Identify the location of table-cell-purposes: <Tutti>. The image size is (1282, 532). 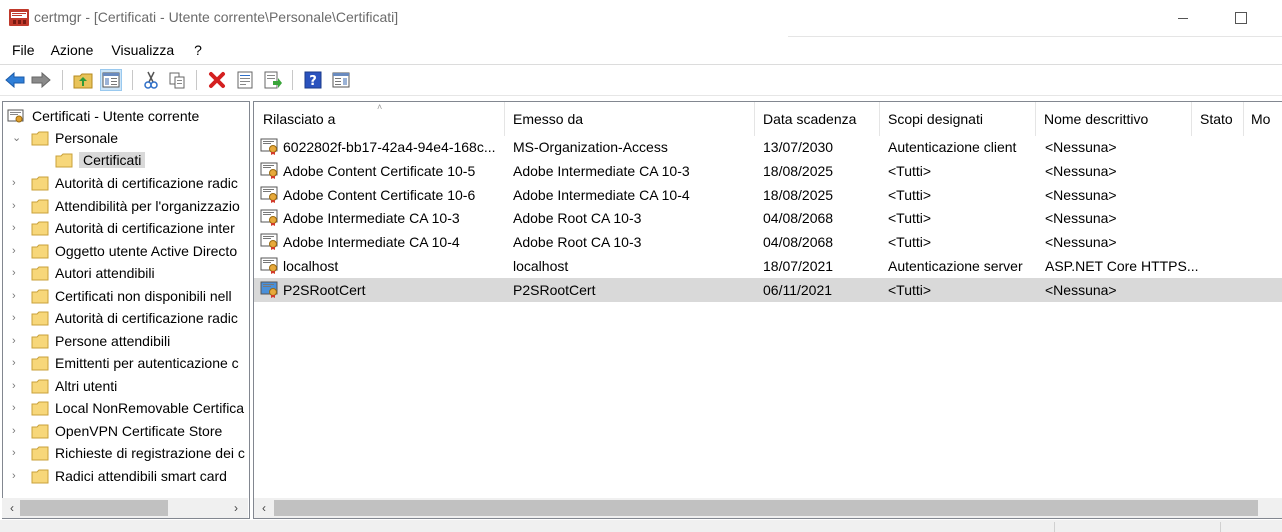
(910, 242).